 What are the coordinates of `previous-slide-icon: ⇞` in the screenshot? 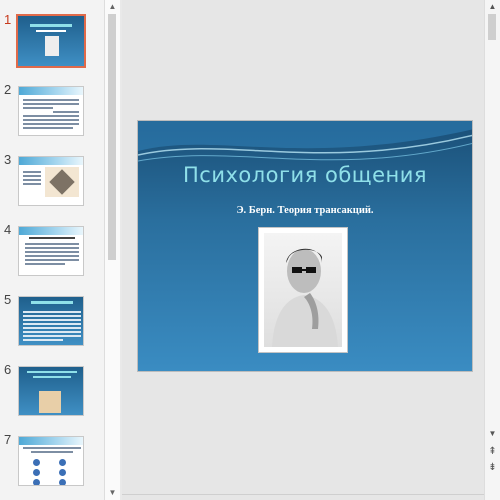 It's located at (492, 452).